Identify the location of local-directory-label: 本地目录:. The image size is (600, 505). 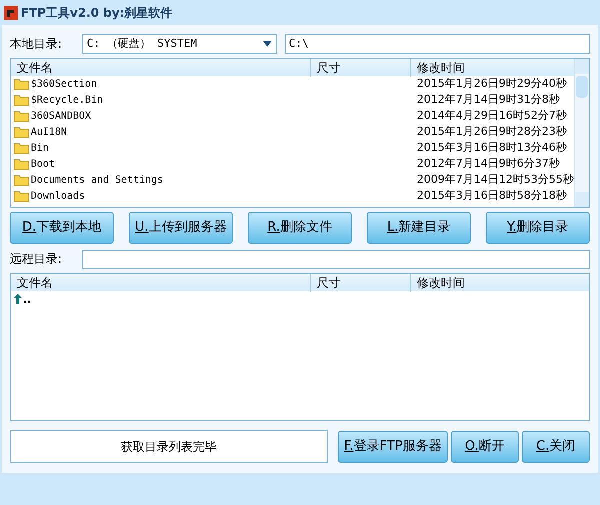
(37, 44).